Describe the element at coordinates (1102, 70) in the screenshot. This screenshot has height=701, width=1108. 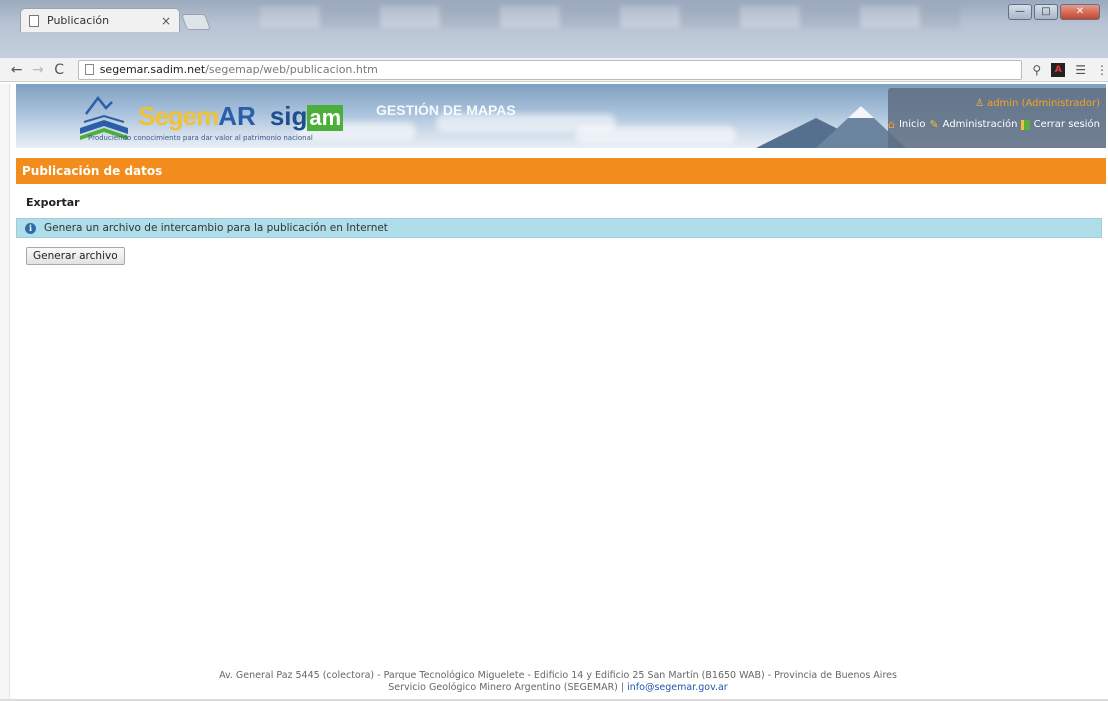
I see `browser-menu-icon: ⋮` at that location.